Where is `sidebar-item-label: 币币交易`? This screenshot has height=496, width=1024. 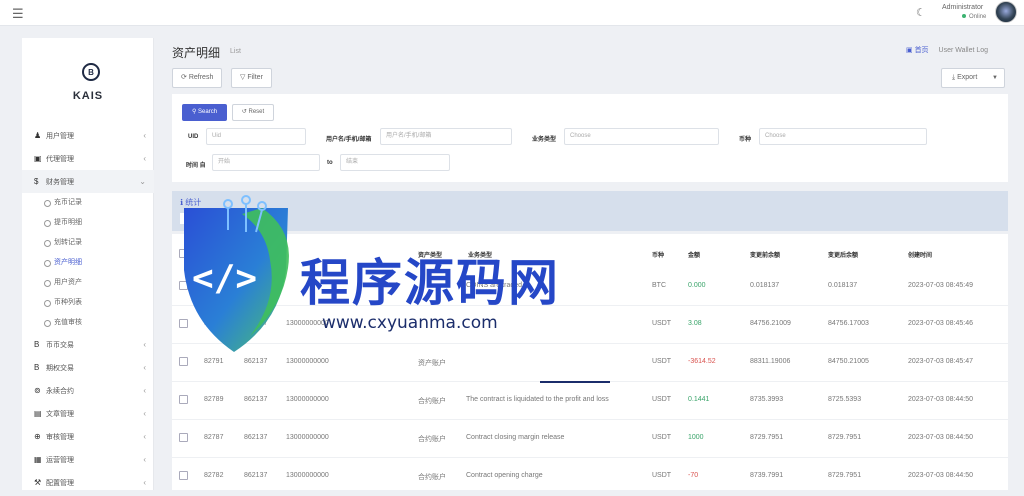
sidebar-item-label: 币币交易 is located at coordinates (60, 345).